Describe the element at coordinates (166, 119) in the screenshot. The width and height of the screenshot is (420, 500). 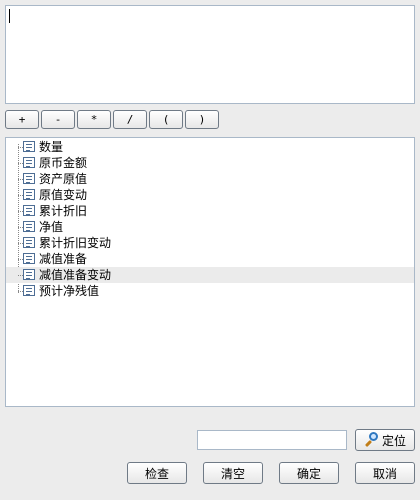
I see `left-paren-button: (` at that location.